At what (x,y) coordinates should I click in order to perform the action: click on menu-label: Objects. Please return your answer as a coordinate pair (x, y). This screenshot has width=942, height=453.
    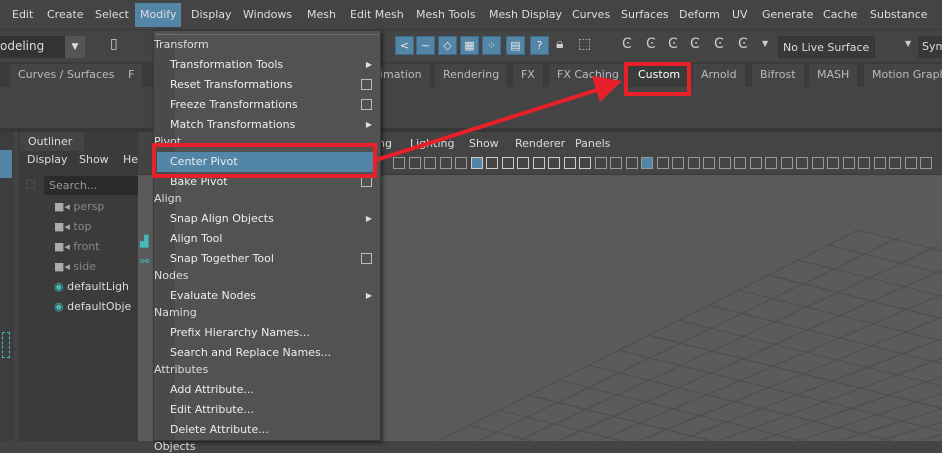
    Looking at the image, I should click on (175, 446).